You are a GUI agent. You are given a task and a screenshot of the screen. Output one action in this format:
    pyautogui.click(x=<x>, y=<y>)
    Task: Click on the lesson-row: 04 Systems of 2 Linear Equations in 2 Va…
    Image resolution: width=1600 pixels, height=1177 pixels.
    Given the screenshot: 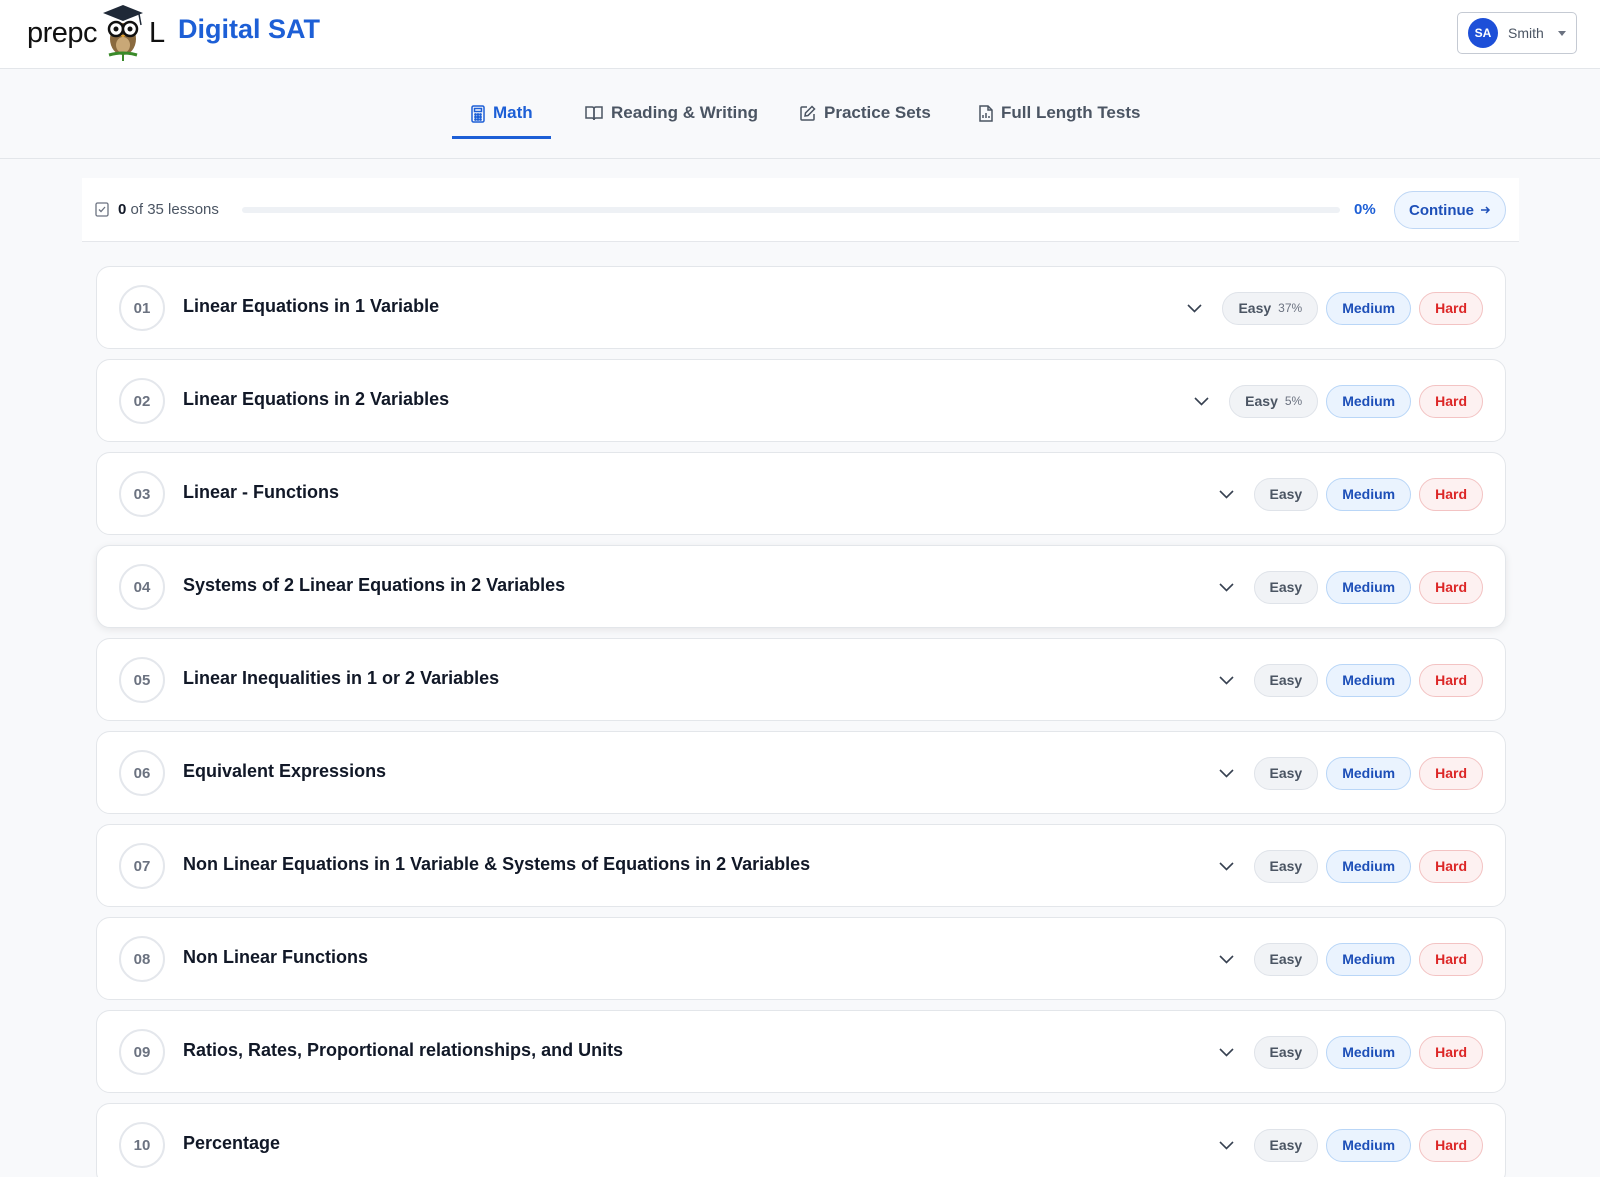 What is the action you would take?
    pyautogui.click(x=801, y=586)
    